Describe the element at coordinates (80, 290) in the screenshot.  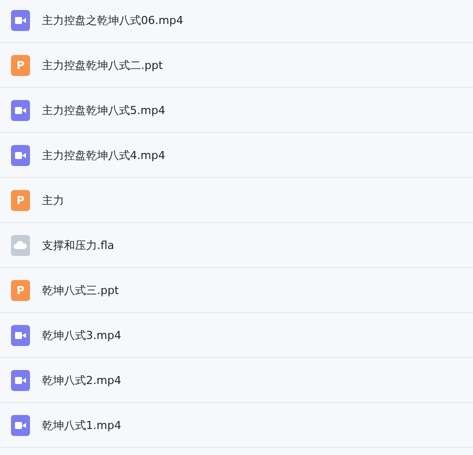
I see `file-name: 乾坤八式三.ppt` at that location.